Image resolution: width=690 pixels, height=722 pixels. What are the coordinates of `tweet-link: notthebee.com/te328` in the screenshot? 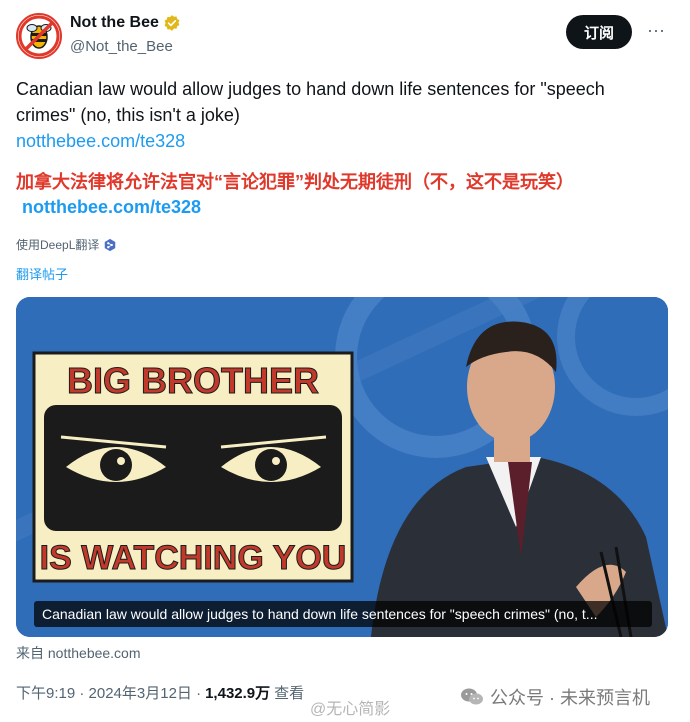 It's located at (100, 141).